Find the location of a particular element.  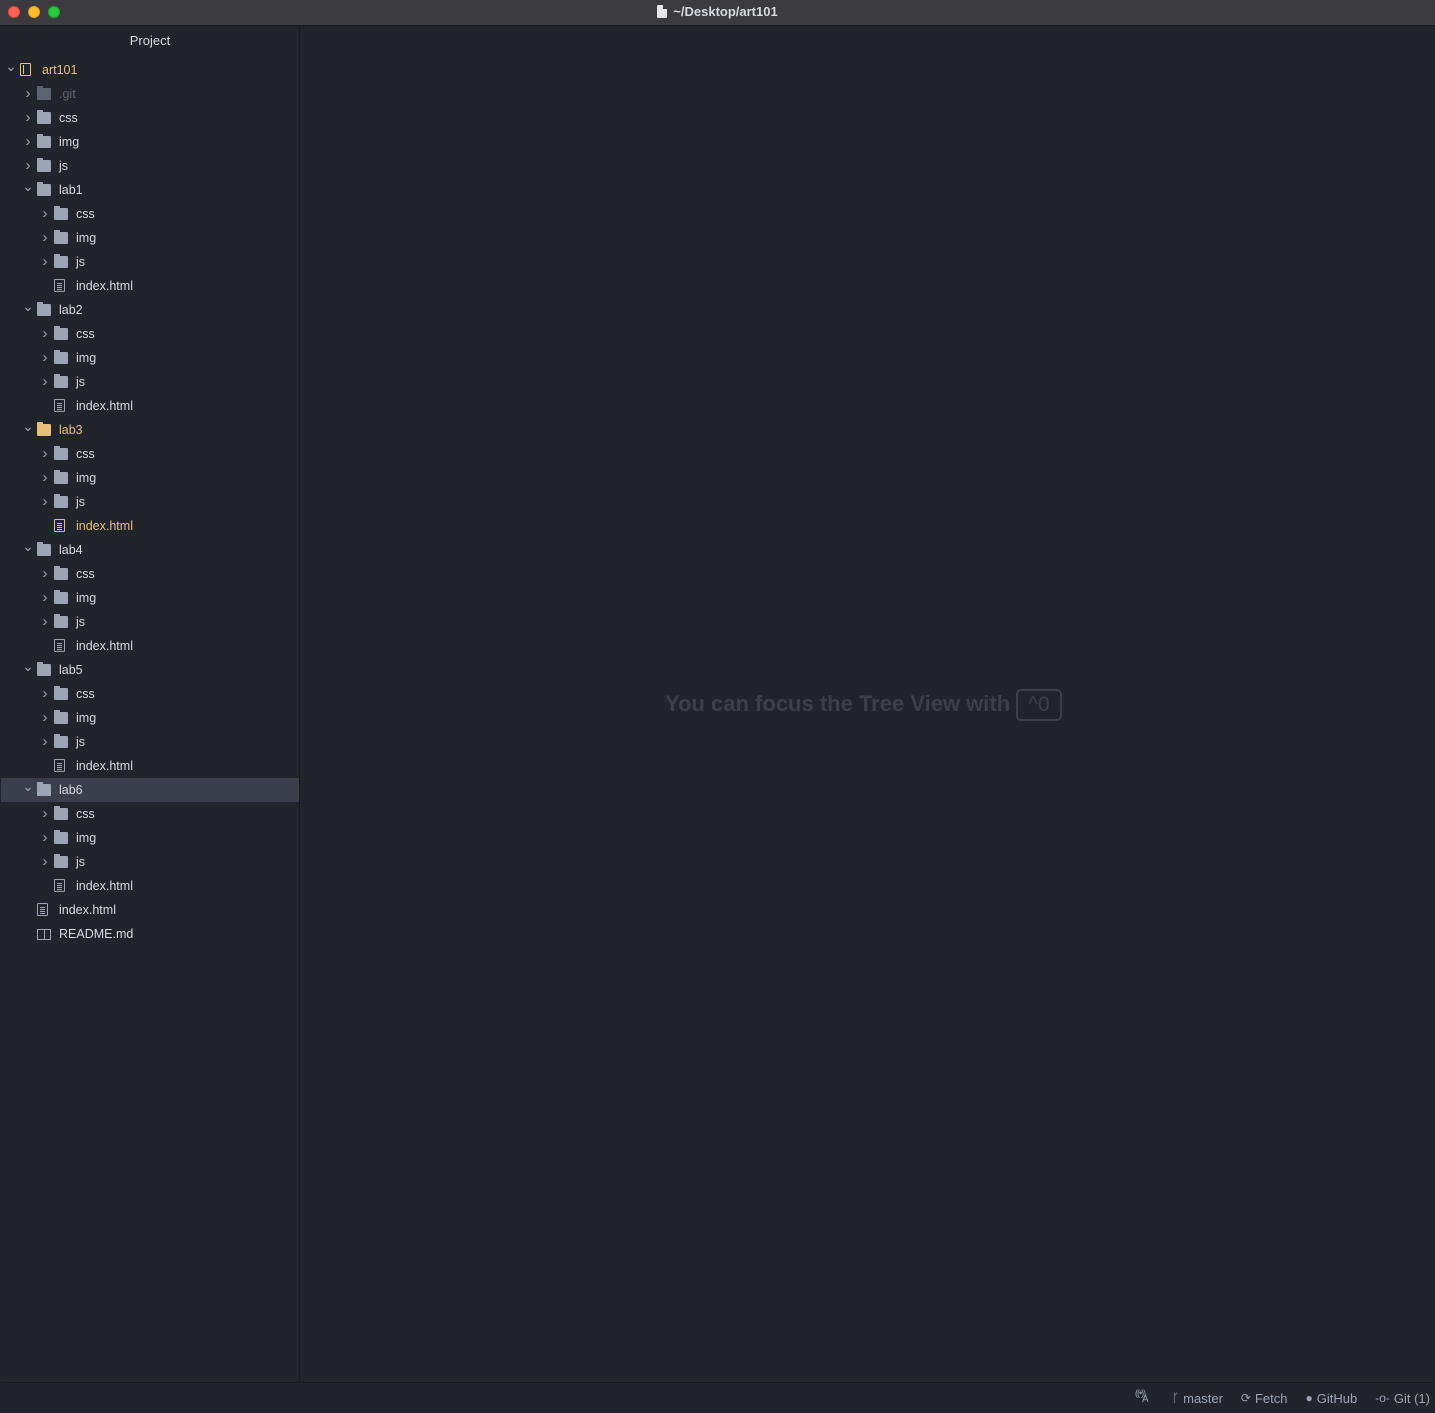

tree-folder-row: ⌄ lab1 is located at coordinates (150, 190).